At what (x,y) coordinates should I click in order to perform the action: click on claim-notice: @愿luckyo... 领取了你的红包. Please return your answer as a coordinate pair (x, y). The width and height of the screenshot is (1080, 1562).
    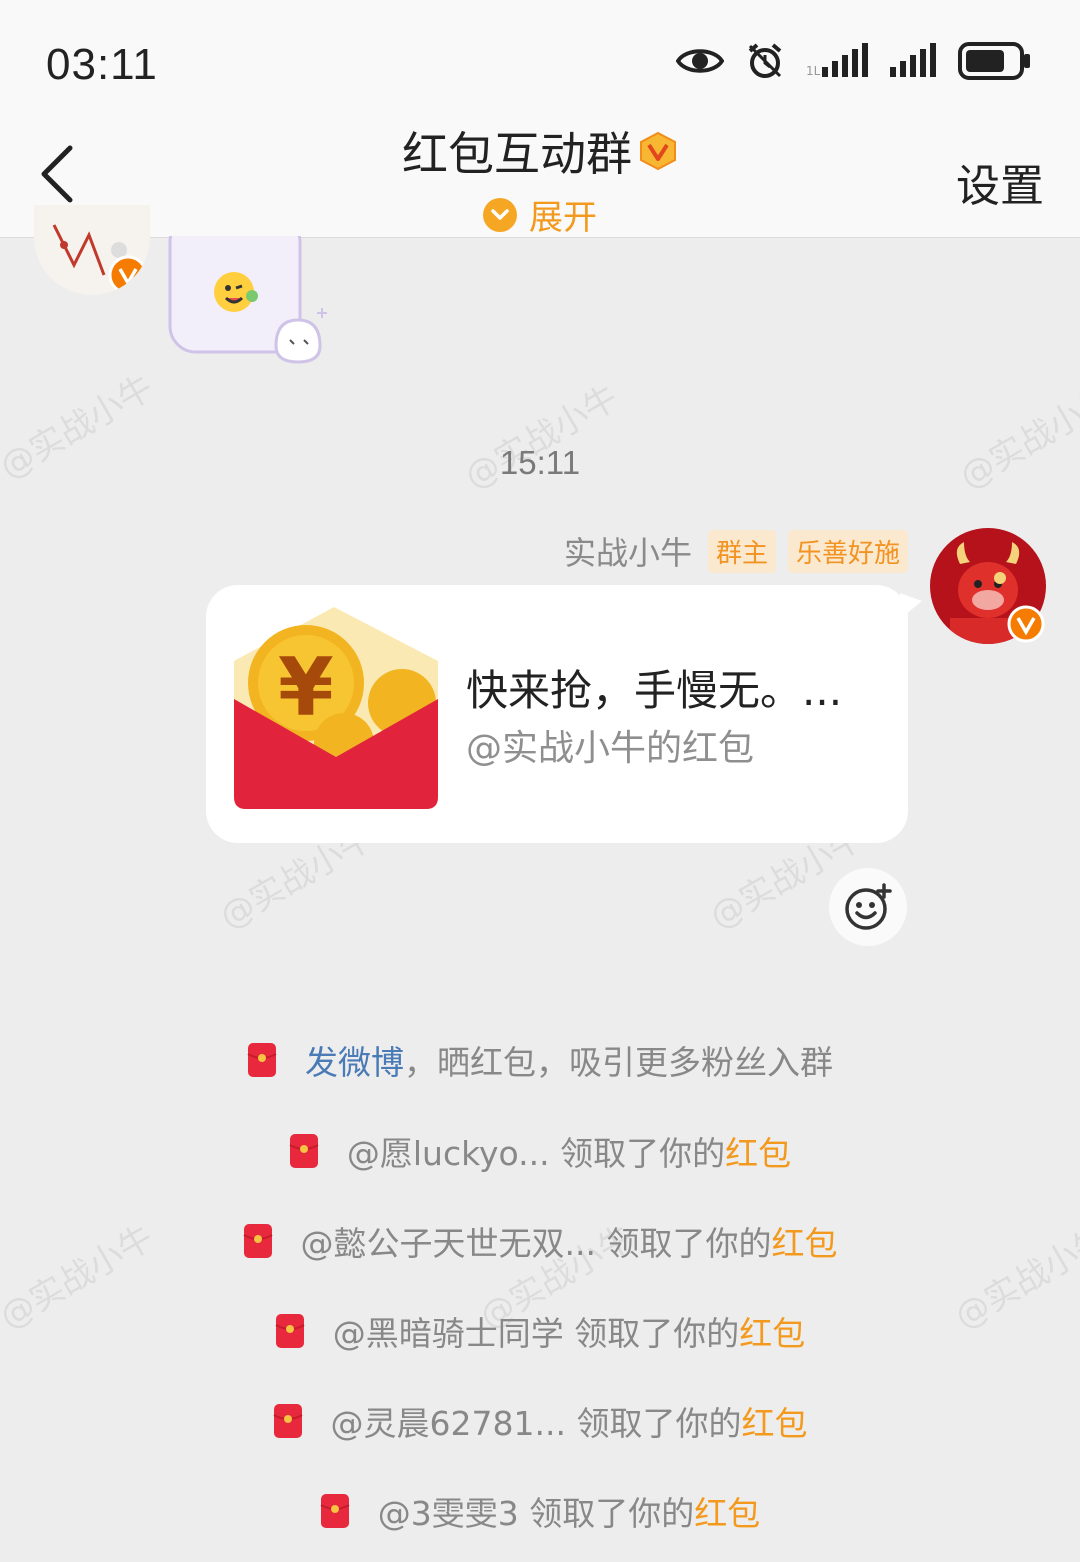
    Looking at the image, I should click on (540, 1151).